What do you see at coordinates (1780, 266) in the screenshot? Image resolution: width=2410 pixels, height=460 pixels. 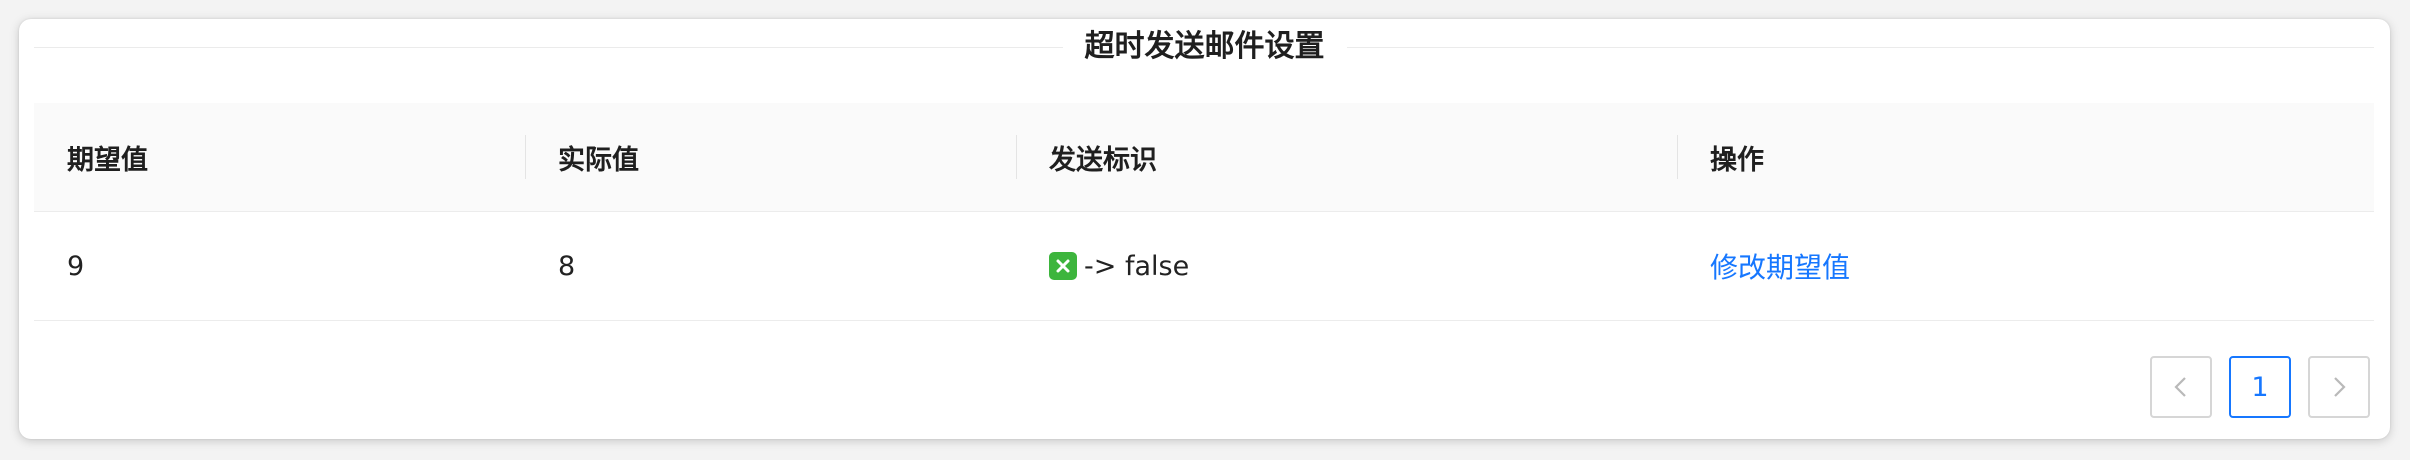 I see `edit-expected-value-link: 修改期望值` at bounding box center [1780, 266].